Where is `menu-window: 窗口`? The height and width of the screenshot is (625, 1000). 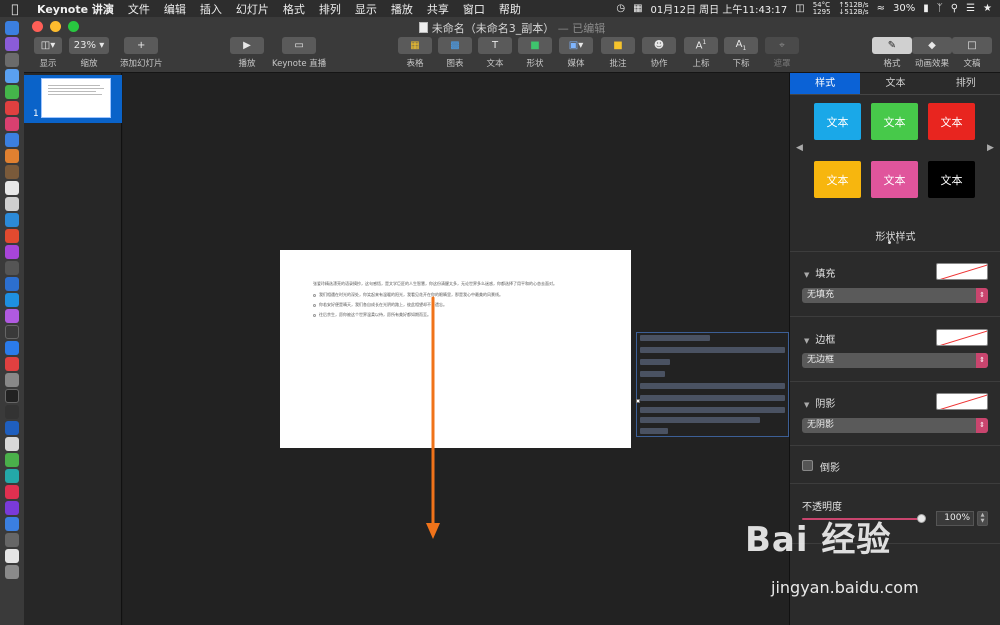 menu-window: 窗口 is located at coordinates (474, 9).